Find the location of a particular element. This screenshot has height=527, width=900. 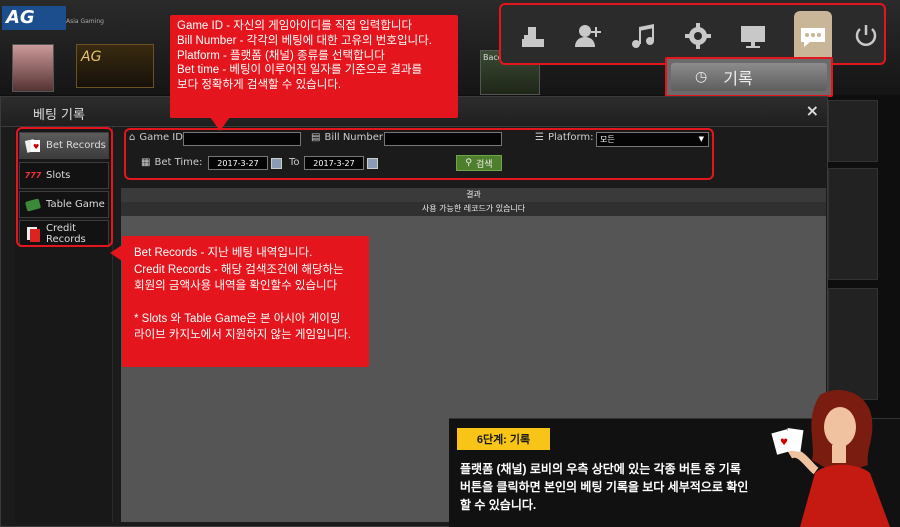

cashier-icon is located at coordinates (533, 37).